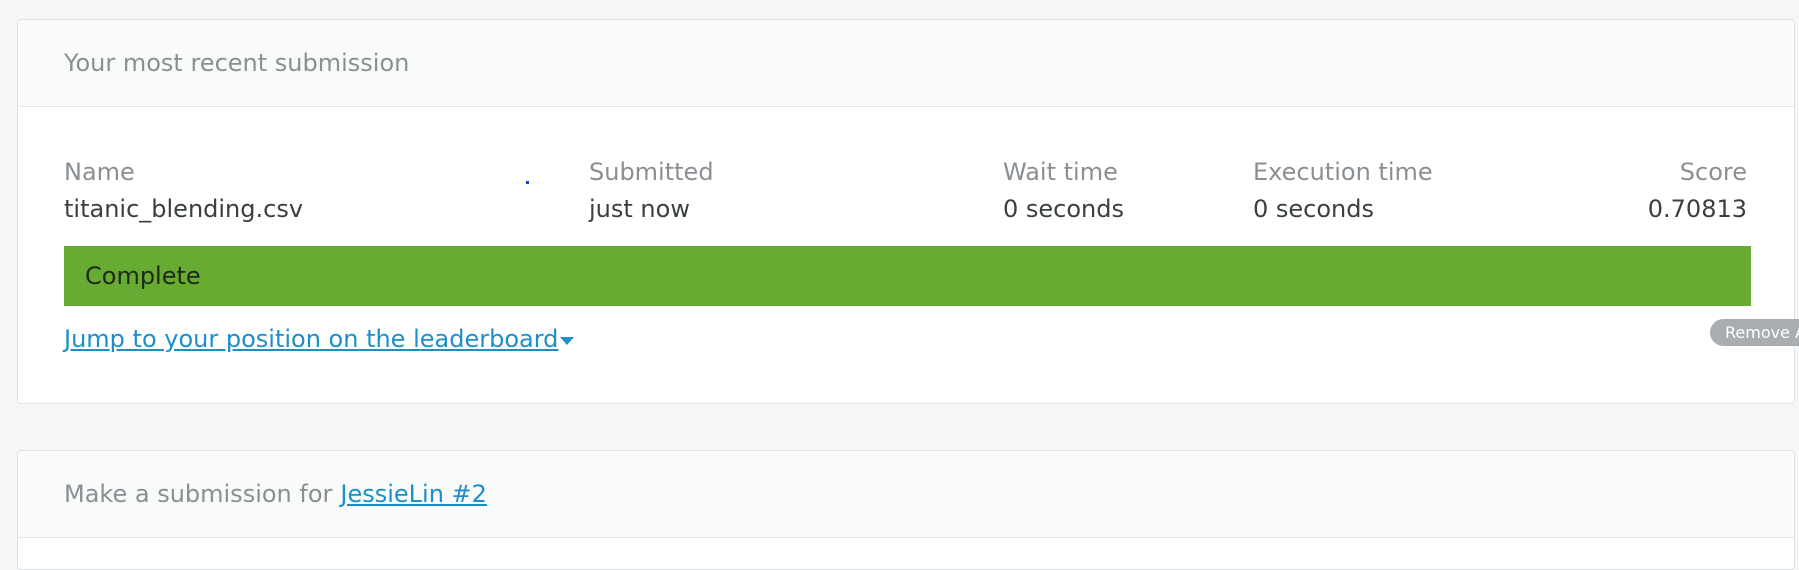 This screenshot has height=570, width=1799. What do you see at coordinates (184, 209) in the screenshot?
I see `submission-file-name: titanic_blending.csv` at bounding box center [184, 209].